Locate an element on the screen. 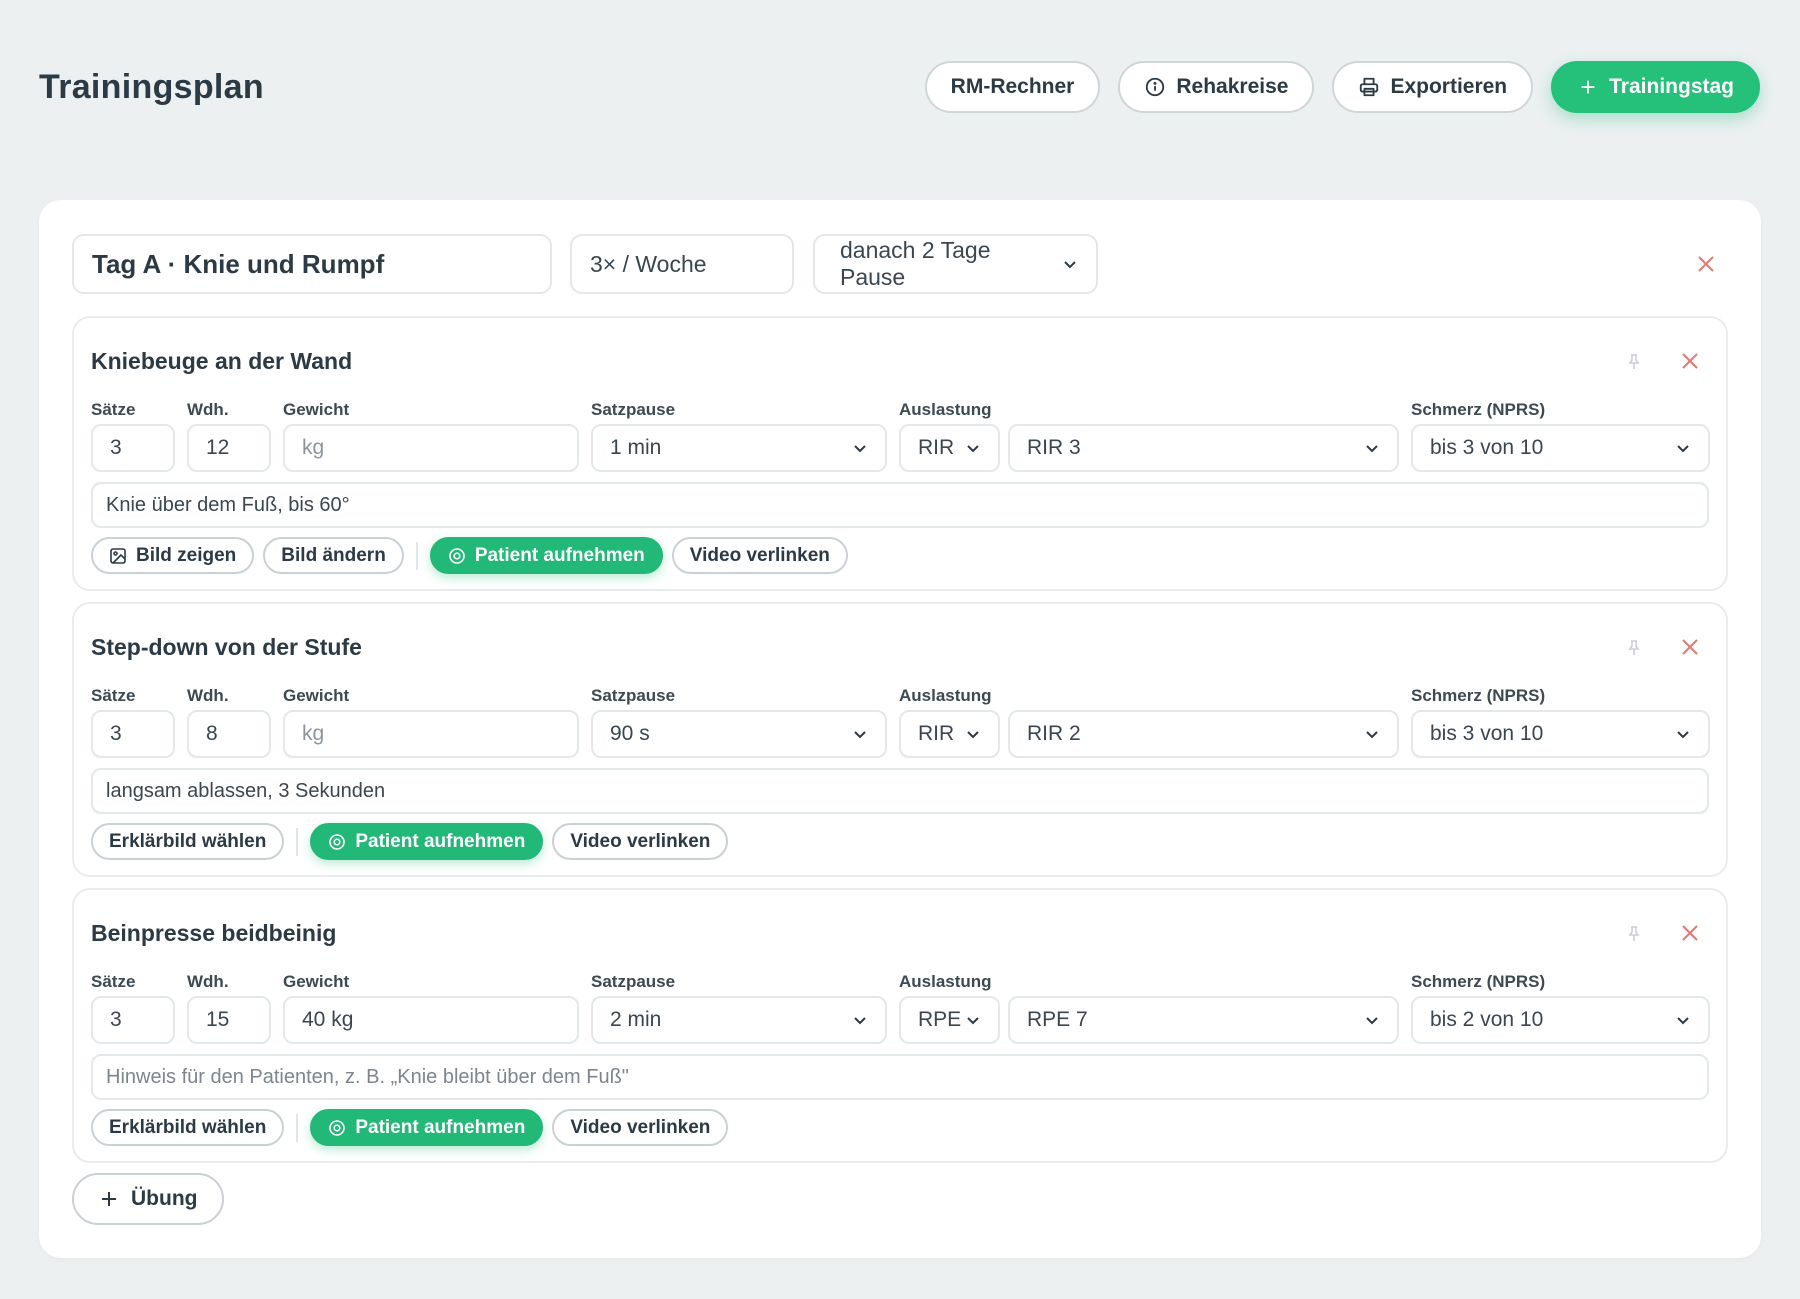  exercise-title: Step-down von der Stufe is located at coordinates (226, 647).